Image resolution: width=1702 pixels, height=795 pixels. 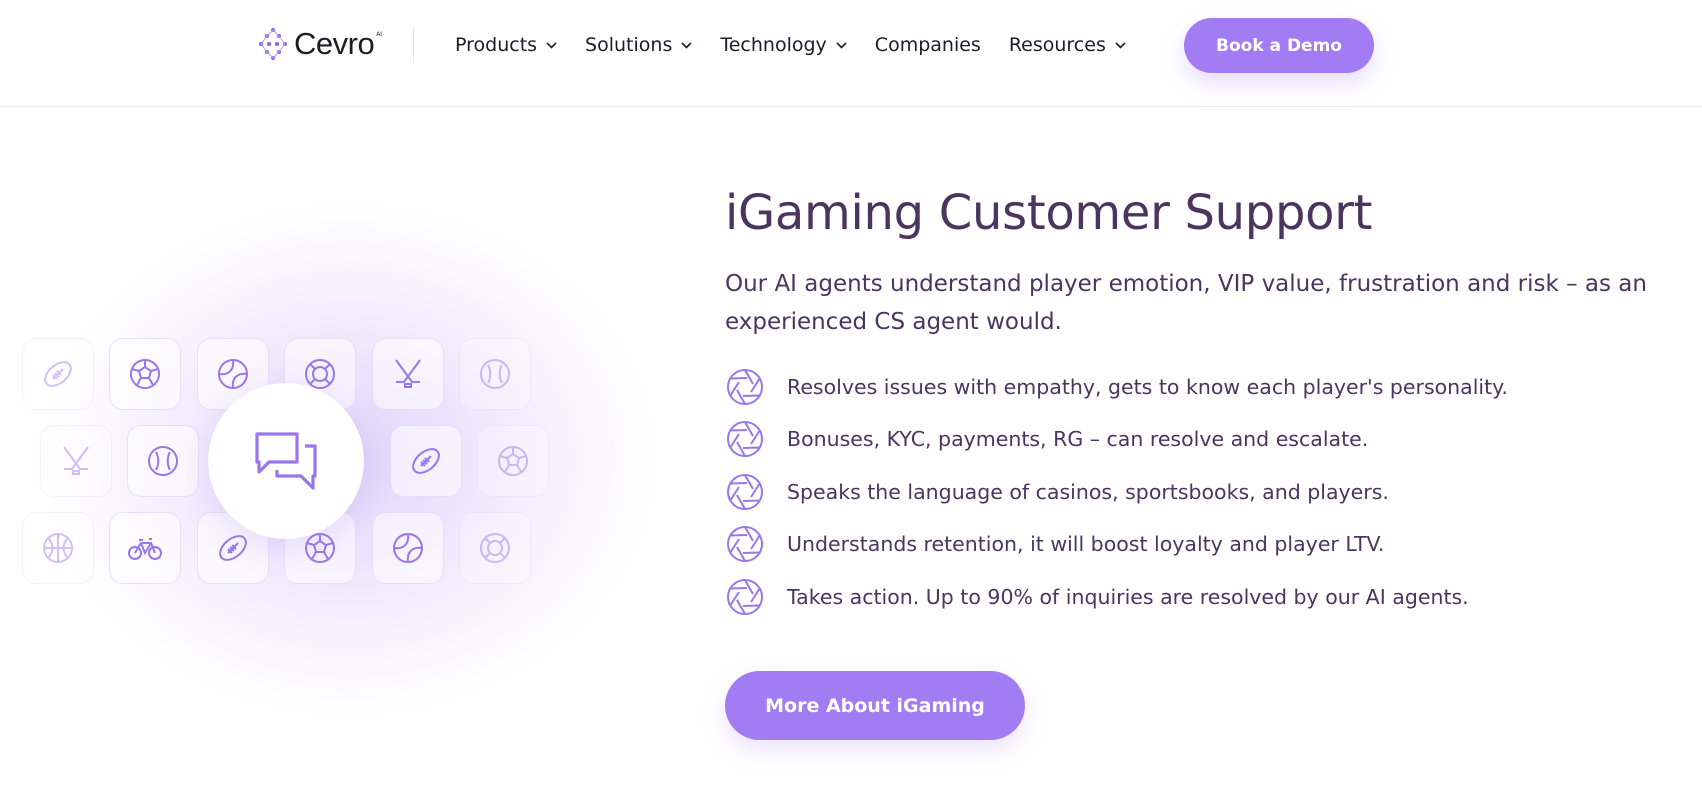 I want to click on chat-bubble-badge, so click(x=286, y=461).